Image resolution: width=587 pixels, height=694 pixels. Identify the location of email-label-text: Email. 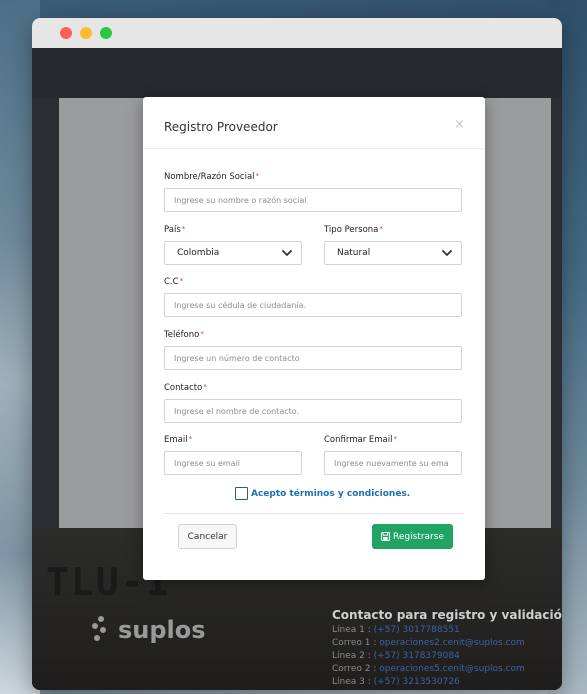
(176, 440).